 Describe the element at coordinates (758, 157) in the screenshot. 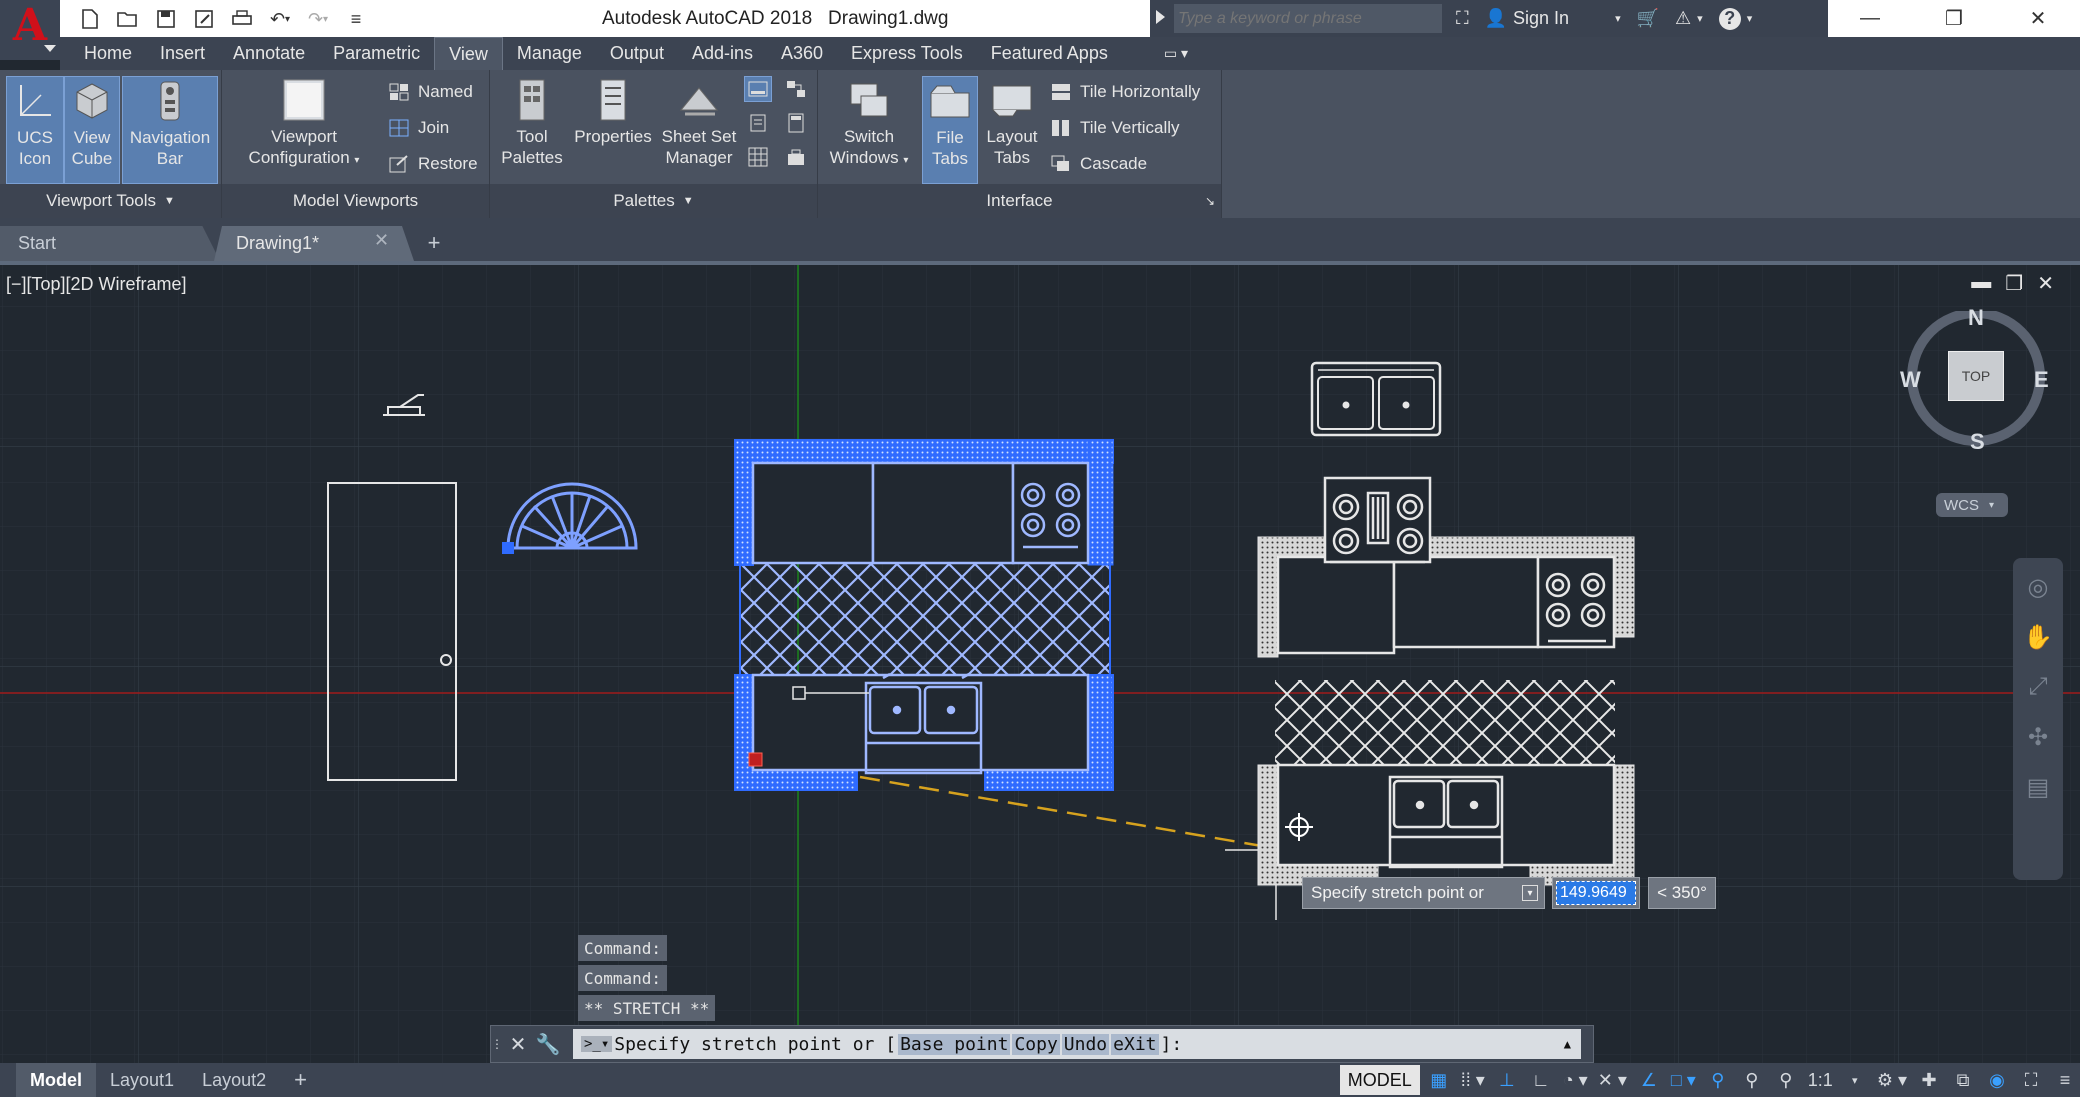

I see `markup-set-icon` at that location.